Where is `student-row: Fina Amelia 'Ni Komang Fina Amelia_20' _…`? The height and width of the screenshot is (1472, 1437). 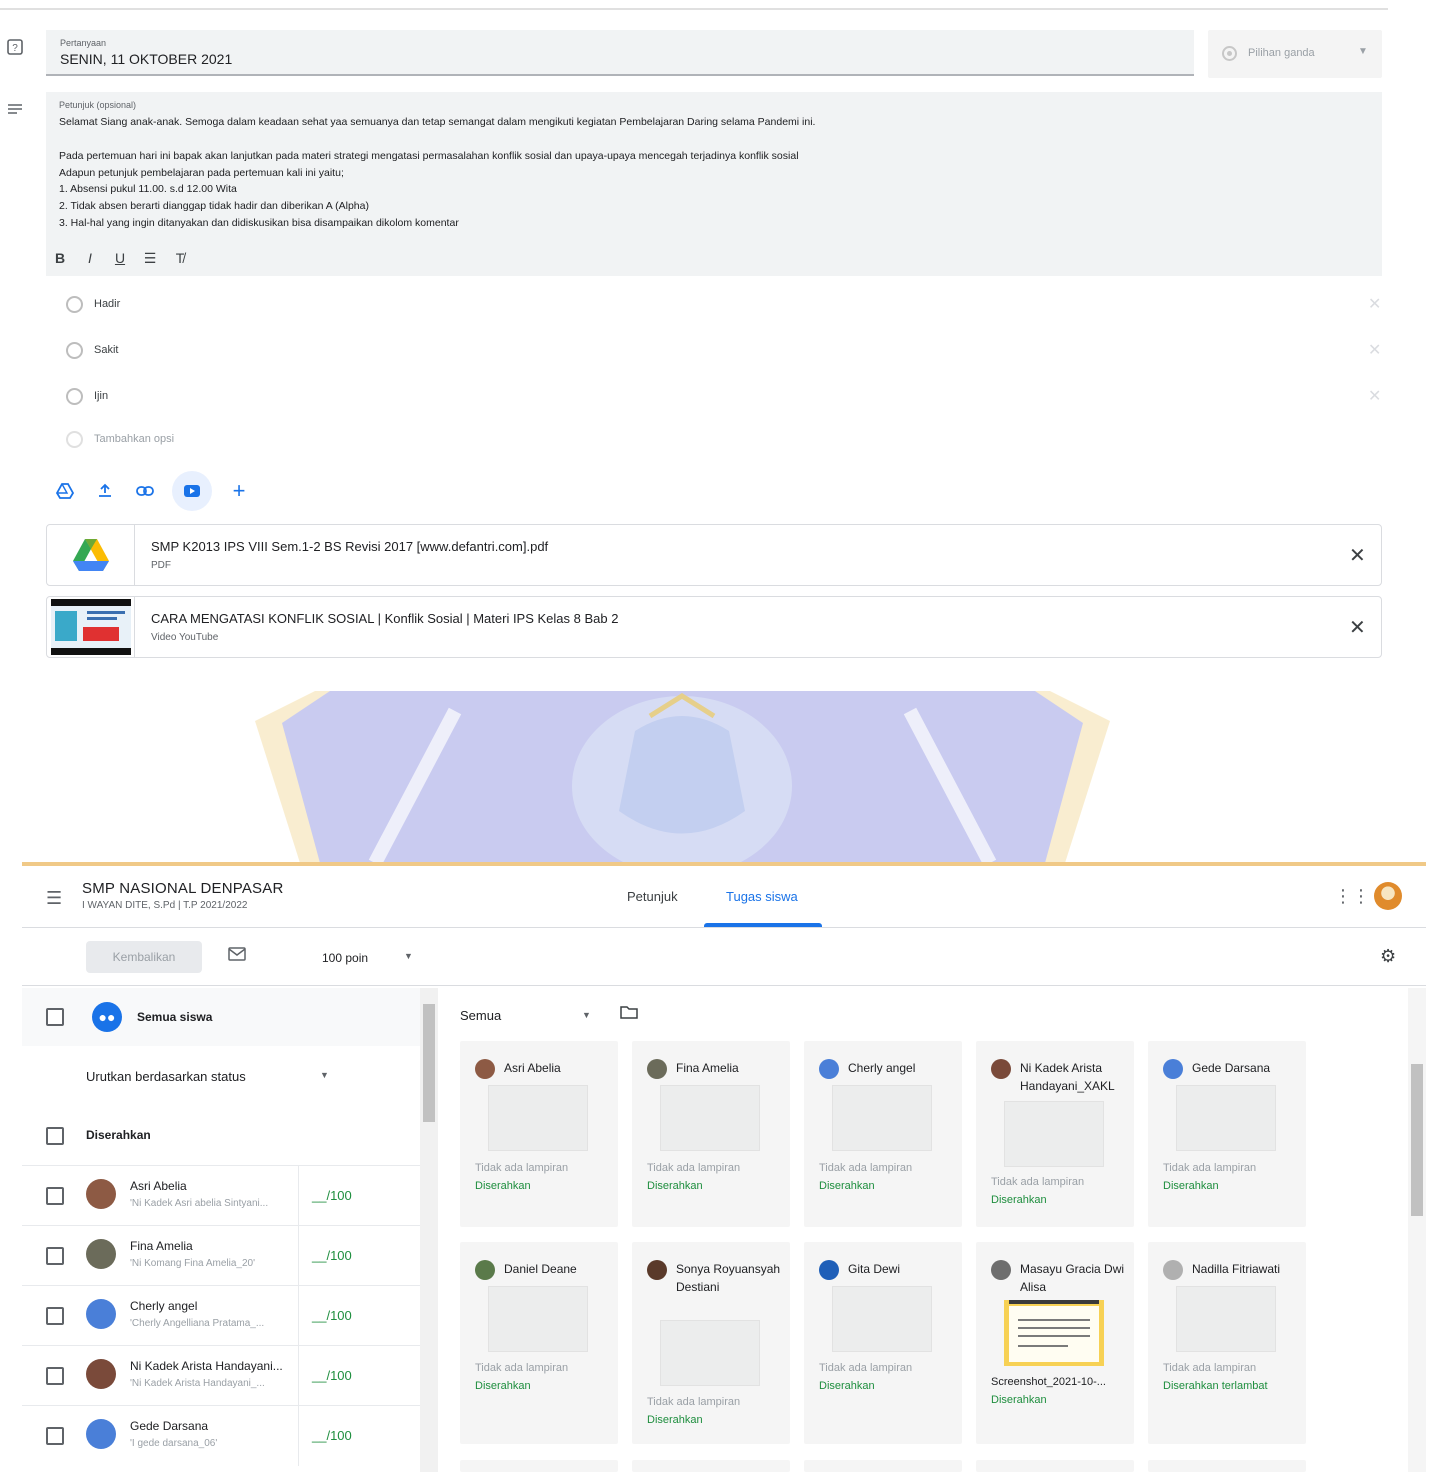 student-row: Fina Amelia 'Ni Komang Fina Amelia_20' _… is located at coordinates (221, 1255).